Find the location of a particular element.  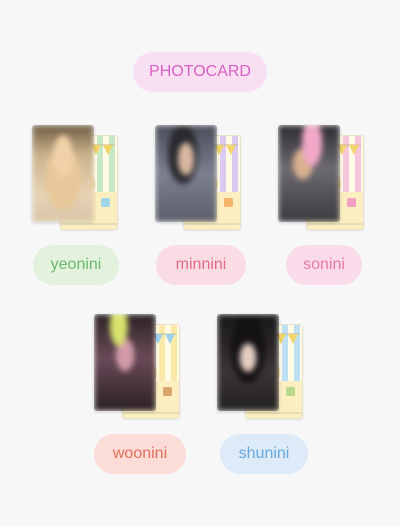

member-name: minnini is located at coordinates (201, 264).